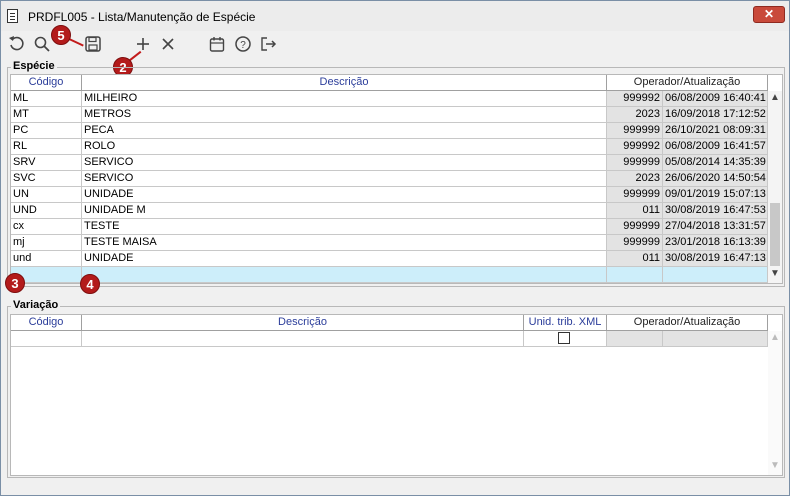 The width and height of the screenshot is (800, 502). What do you see at coordinates (46, 338) in the screenshot?
I see `var-codigo-cell` at bounding box center [46, 338].